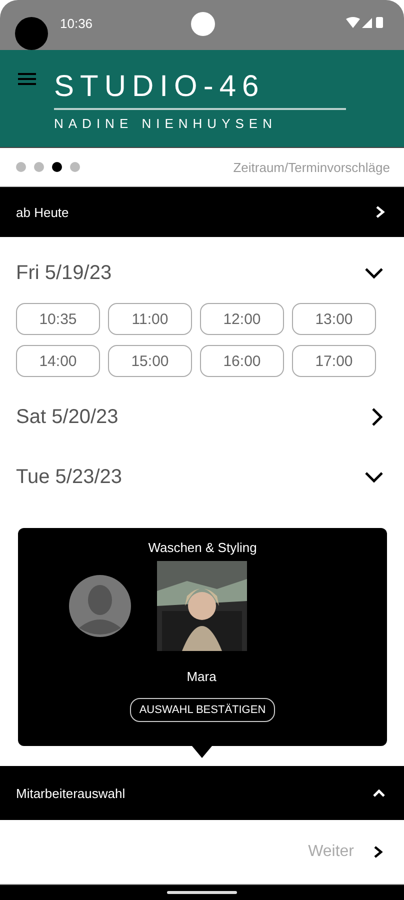 Image resolution: width=404 pixels, height=900 pixels. Describe the element at coordinates (201, 676) in the screenshot. I see `employee-name: Mara` at that location.